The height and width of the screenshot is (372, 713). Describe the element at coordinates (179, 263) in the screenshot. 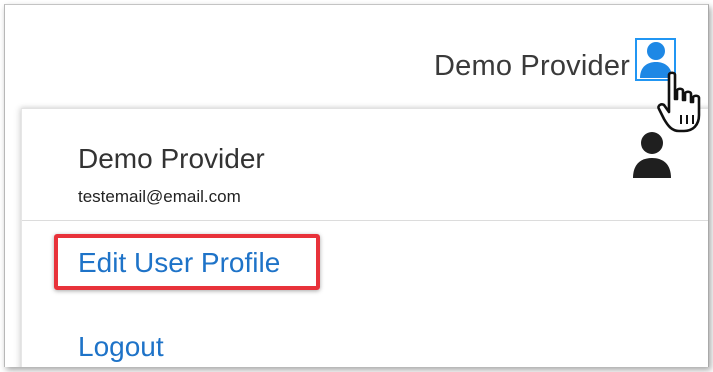

I see `edit-user-profile-link: Edit User Profile` at that location.